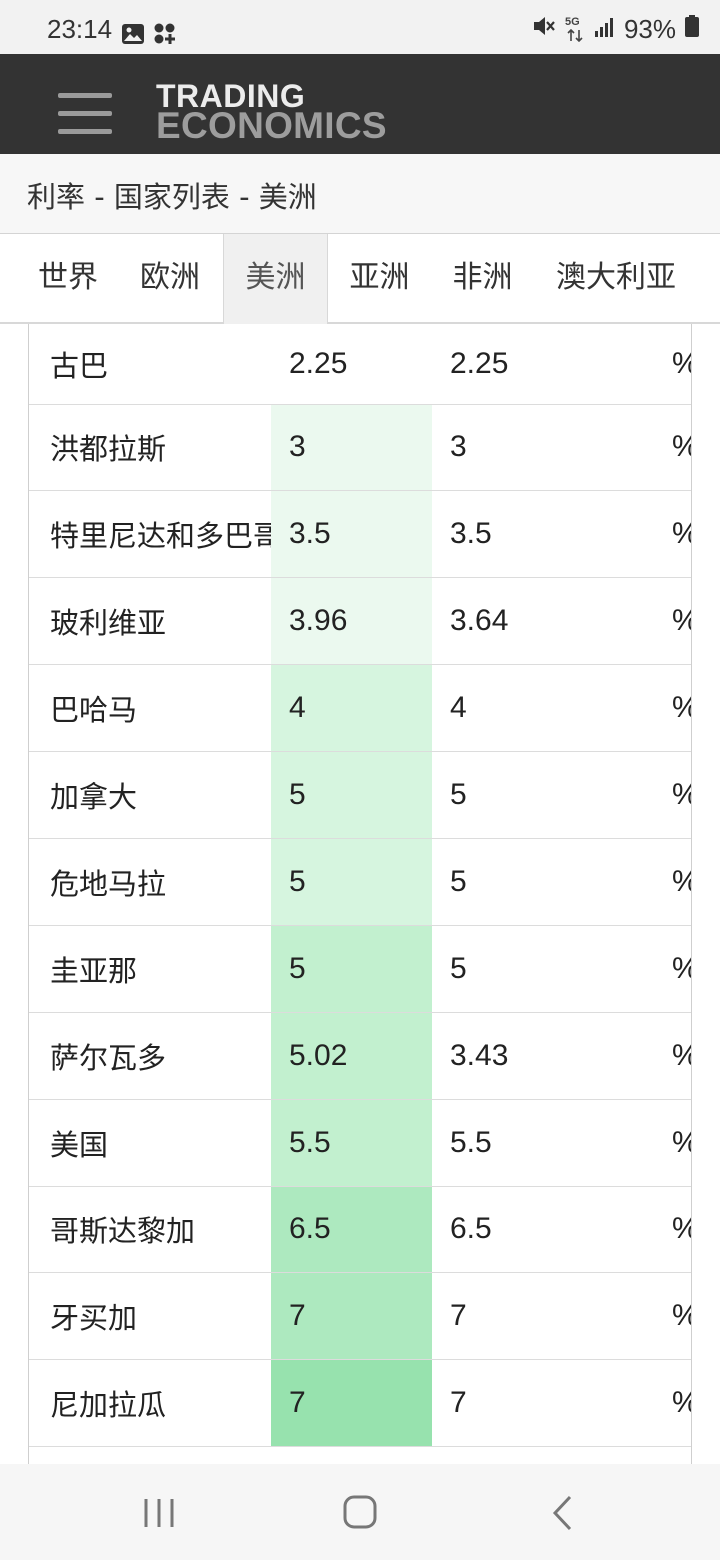  I want to click on table-row: 尼加拉瓜77%, so click(360, 1403).